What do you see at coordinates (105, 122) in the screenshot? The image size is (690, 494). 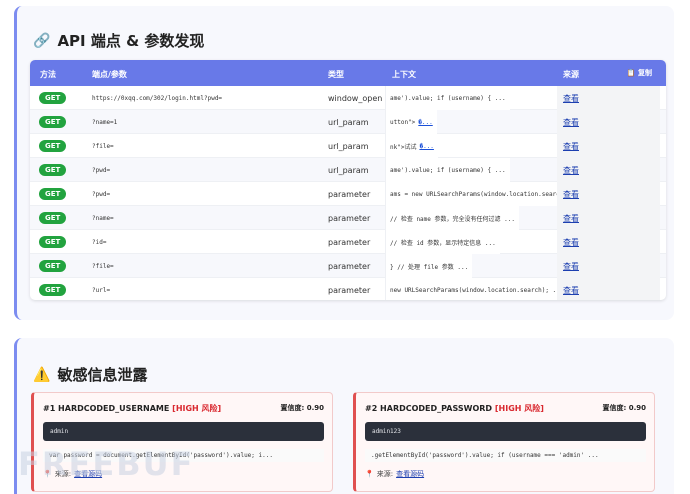 I see `endpoint-cell: ?name=1` at bounding box center [105, 122].